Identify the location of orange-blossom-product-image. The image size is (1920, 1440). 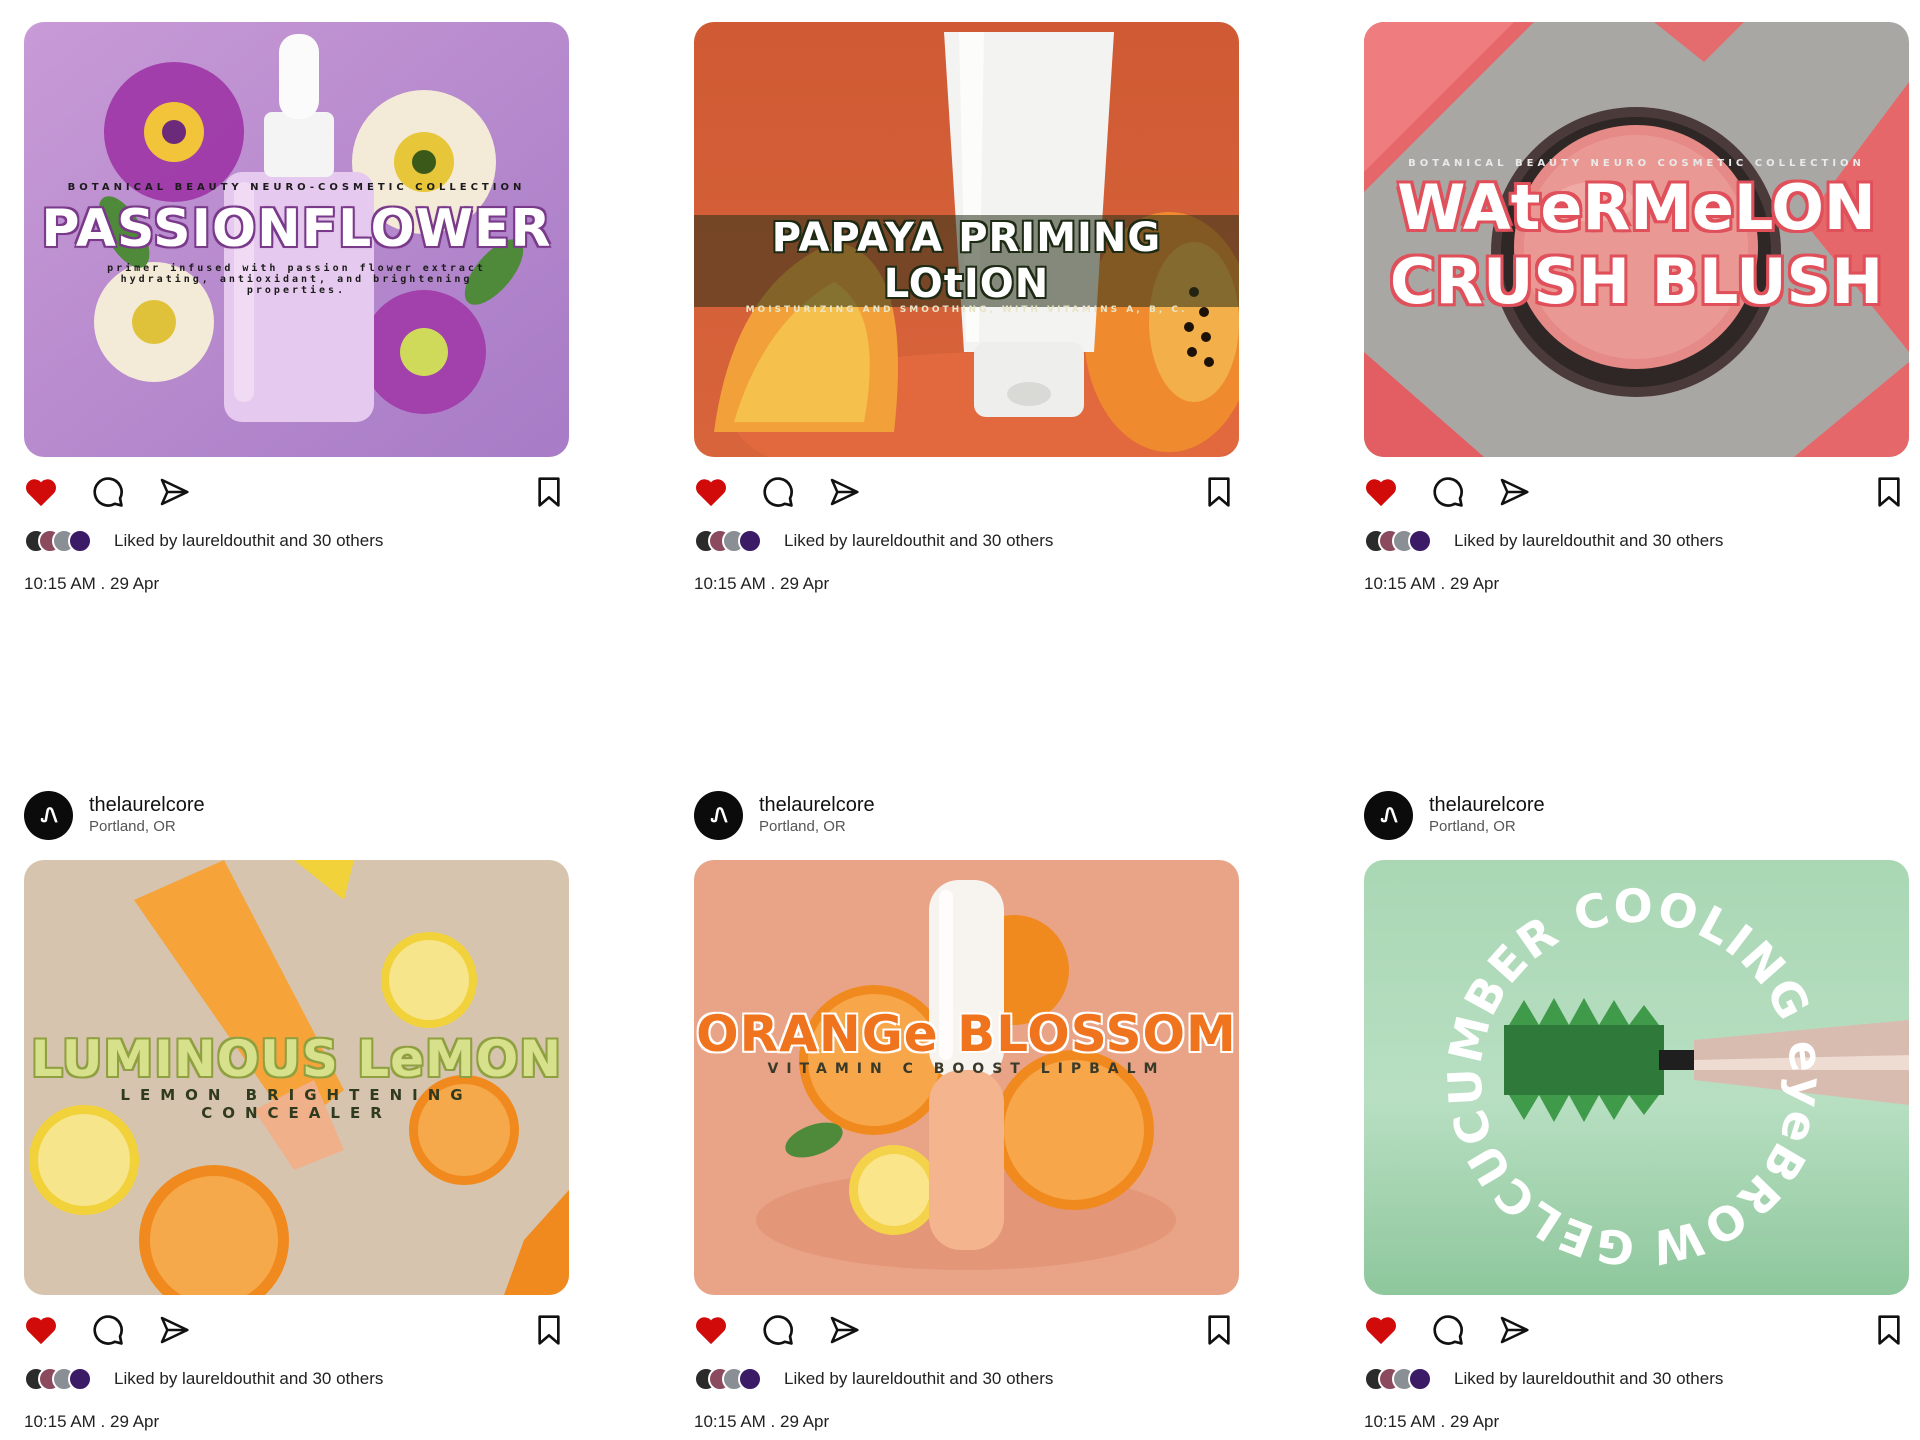
(966, 1077).